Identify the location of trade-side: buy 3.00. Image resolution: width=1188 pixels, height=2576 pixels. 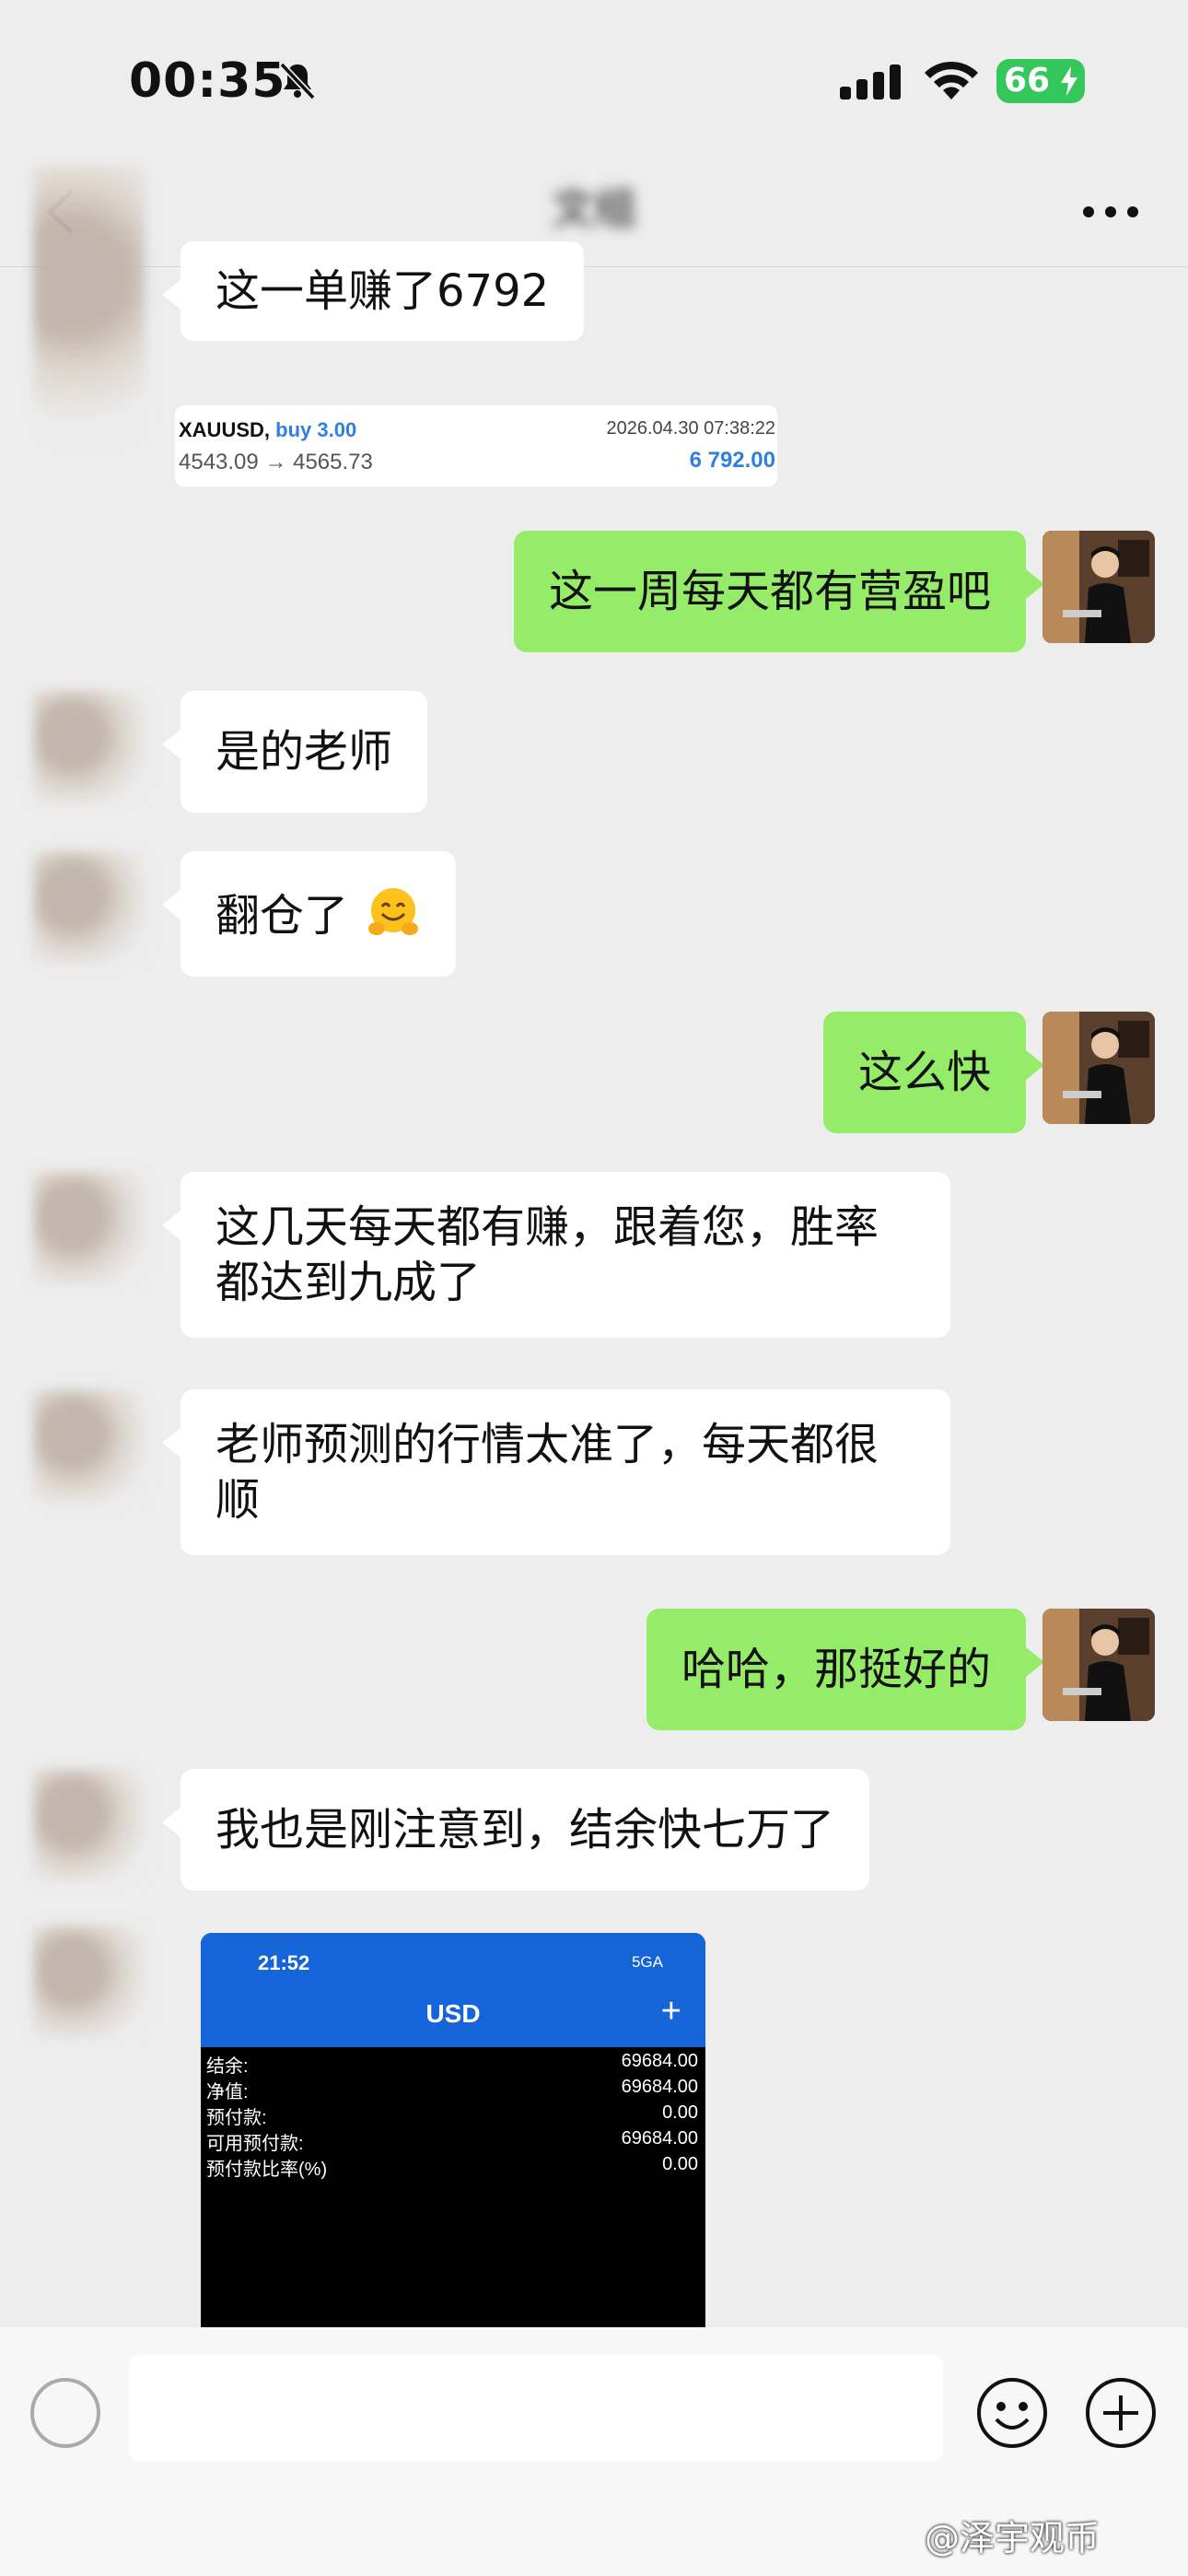
(316, 429).